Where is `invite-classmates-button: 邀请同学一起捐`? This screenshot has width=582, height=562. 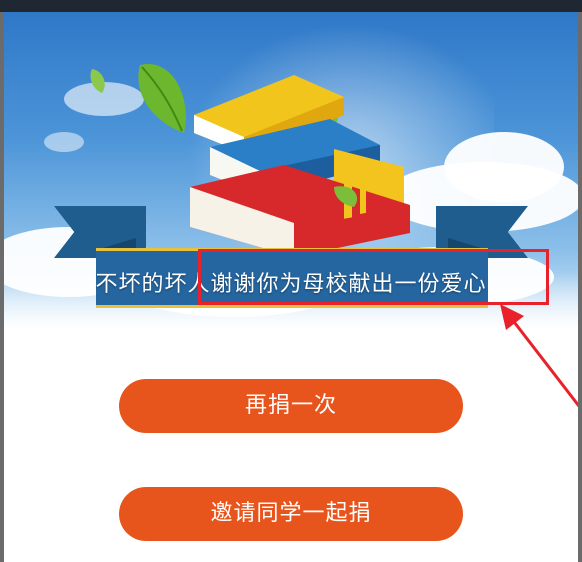 invite-classmates-button: 邀请同学一起捐 is located at coordinates (291, 514).